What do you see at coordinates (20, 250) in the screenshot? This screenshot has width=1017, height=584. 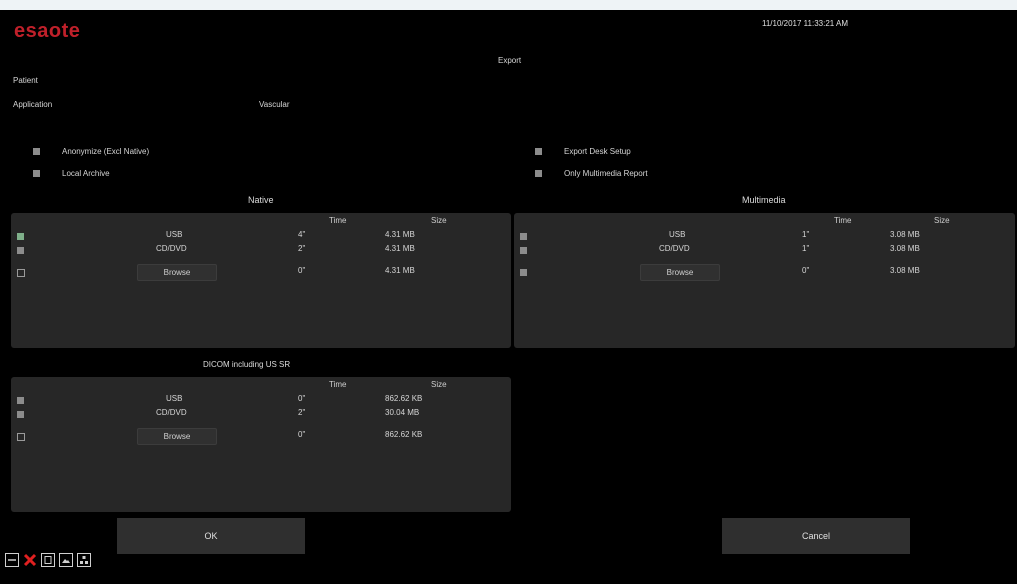 I see `native-cddvd-checkbox` at bounding box center [20, 250].